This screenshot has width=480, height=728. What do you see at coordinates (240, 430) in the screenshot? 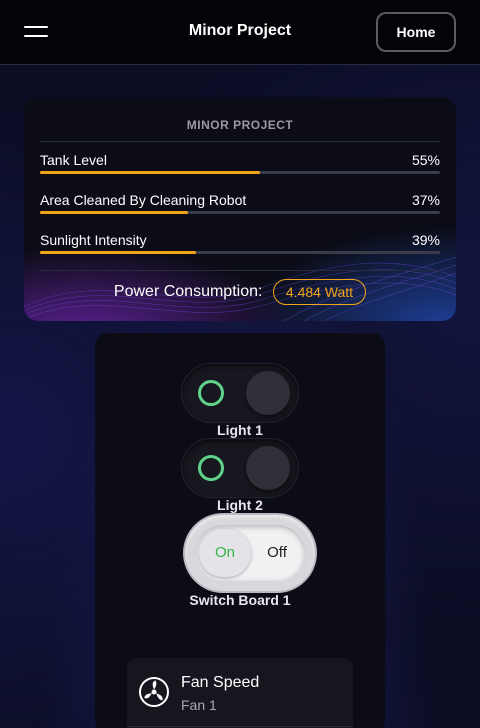
I see `light-1-label: Light 1` at bounding box center [240, 430].